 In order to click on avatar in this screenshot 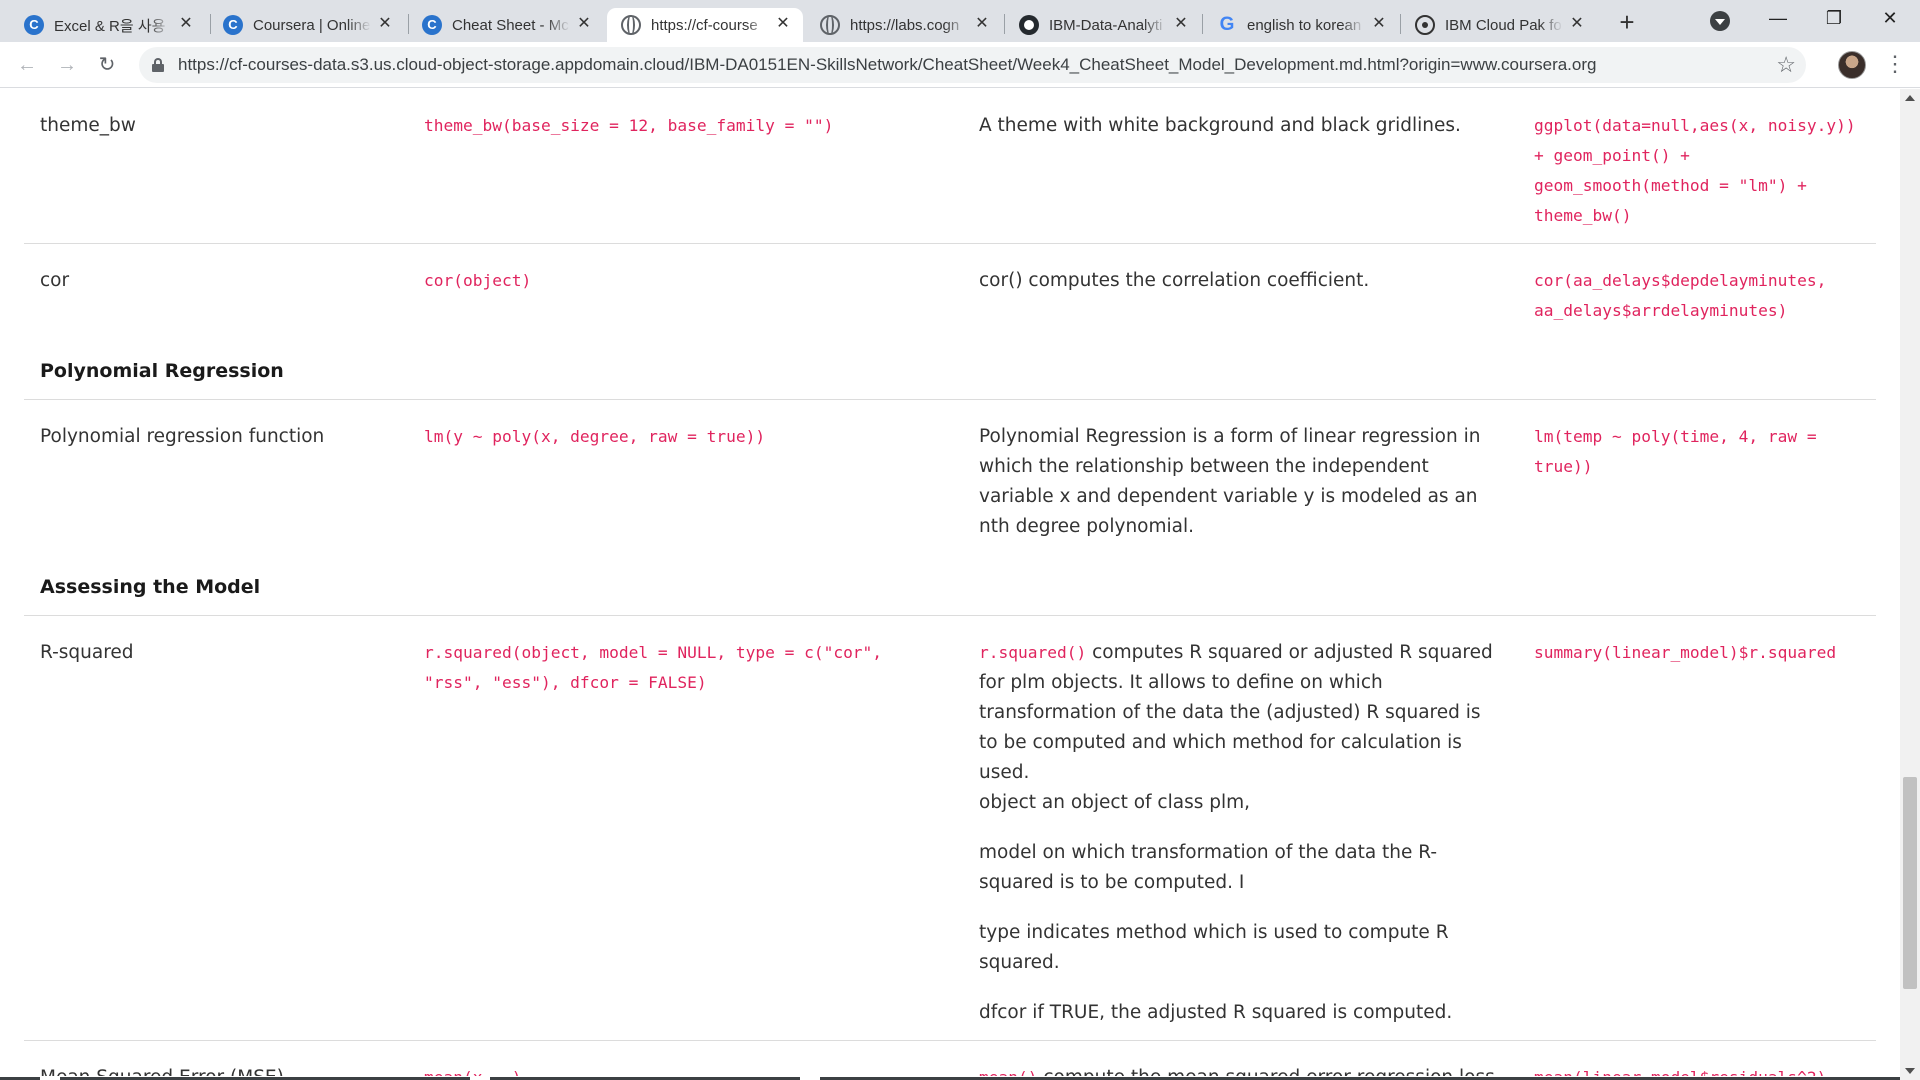, I will do `click(1852, 65)`.